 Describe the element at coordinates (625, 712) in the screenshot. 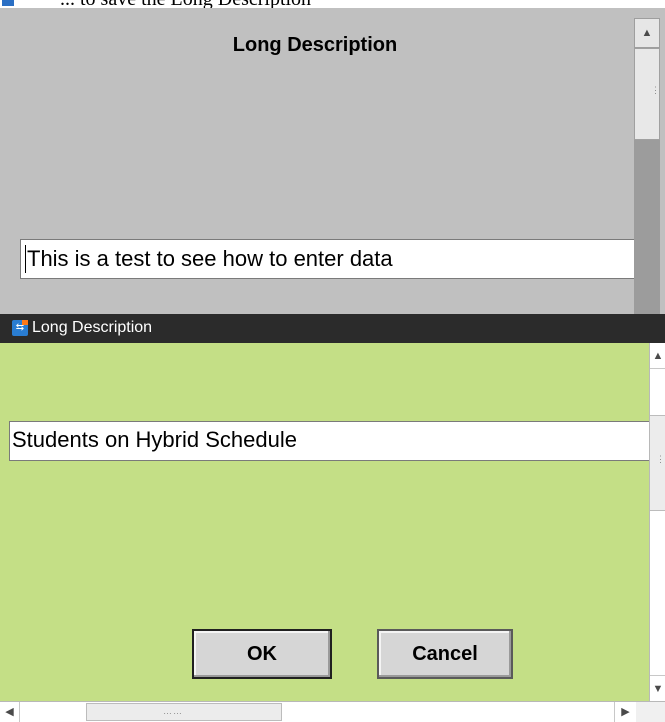

I see `scroll-right-arrow-icon: ▶` at that location.